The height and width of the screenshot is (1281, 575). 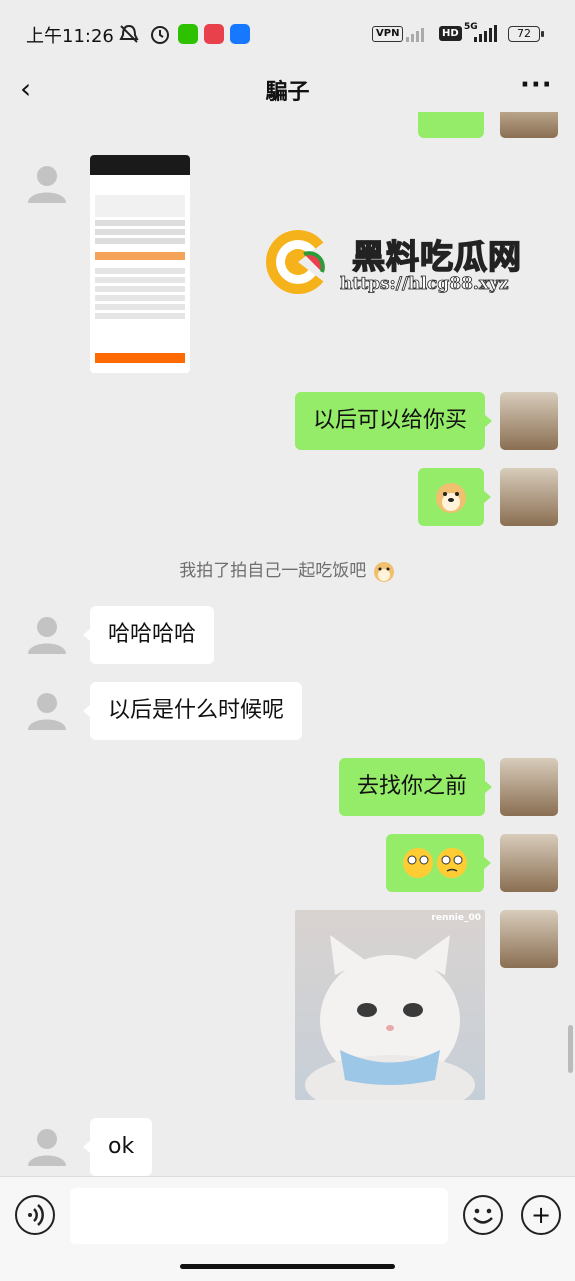 What do you see at coordinates (415, 35) in the screenshot?
I see `signal-weak-icon` at bounding box center [415, 35].